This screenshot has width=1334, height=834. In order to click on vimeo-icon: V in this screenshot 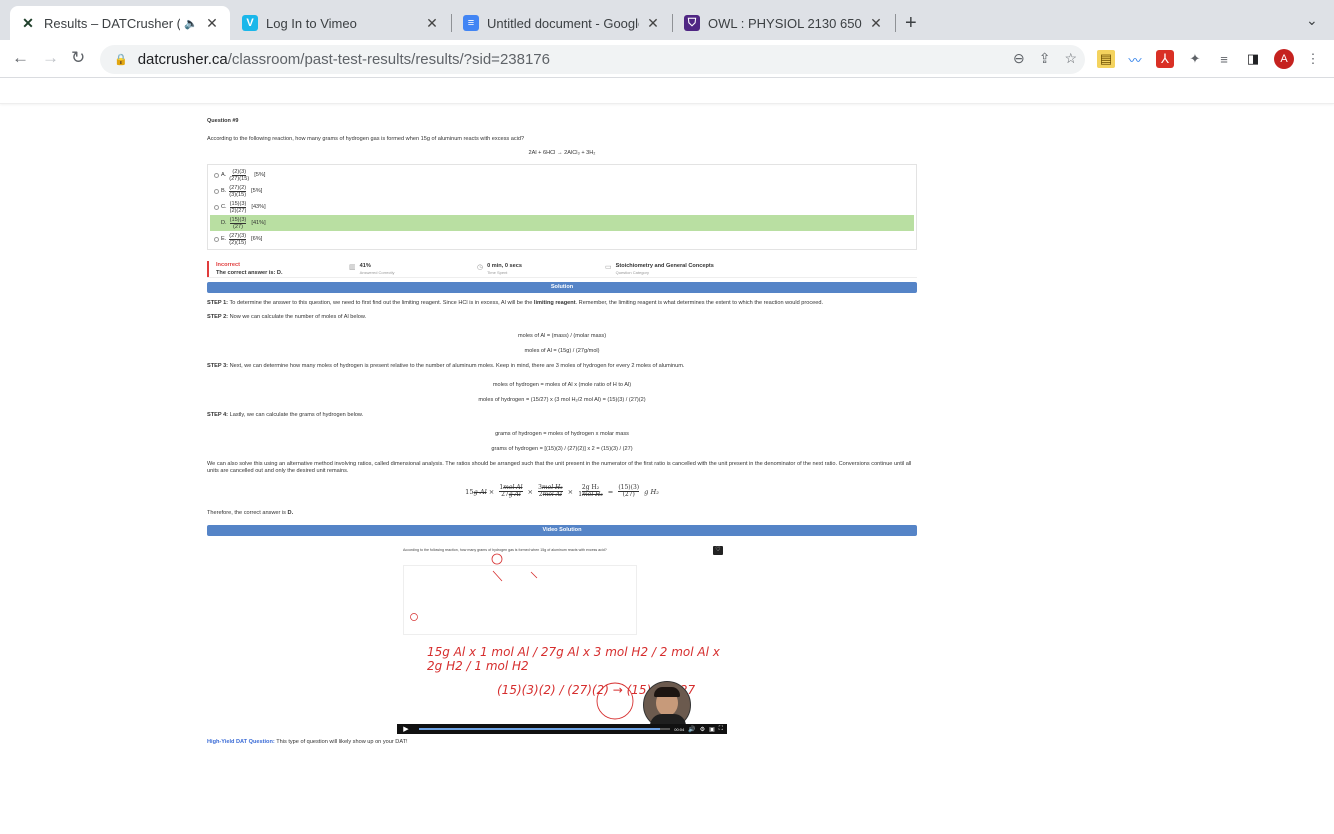, I will do `click(250, 23)`.